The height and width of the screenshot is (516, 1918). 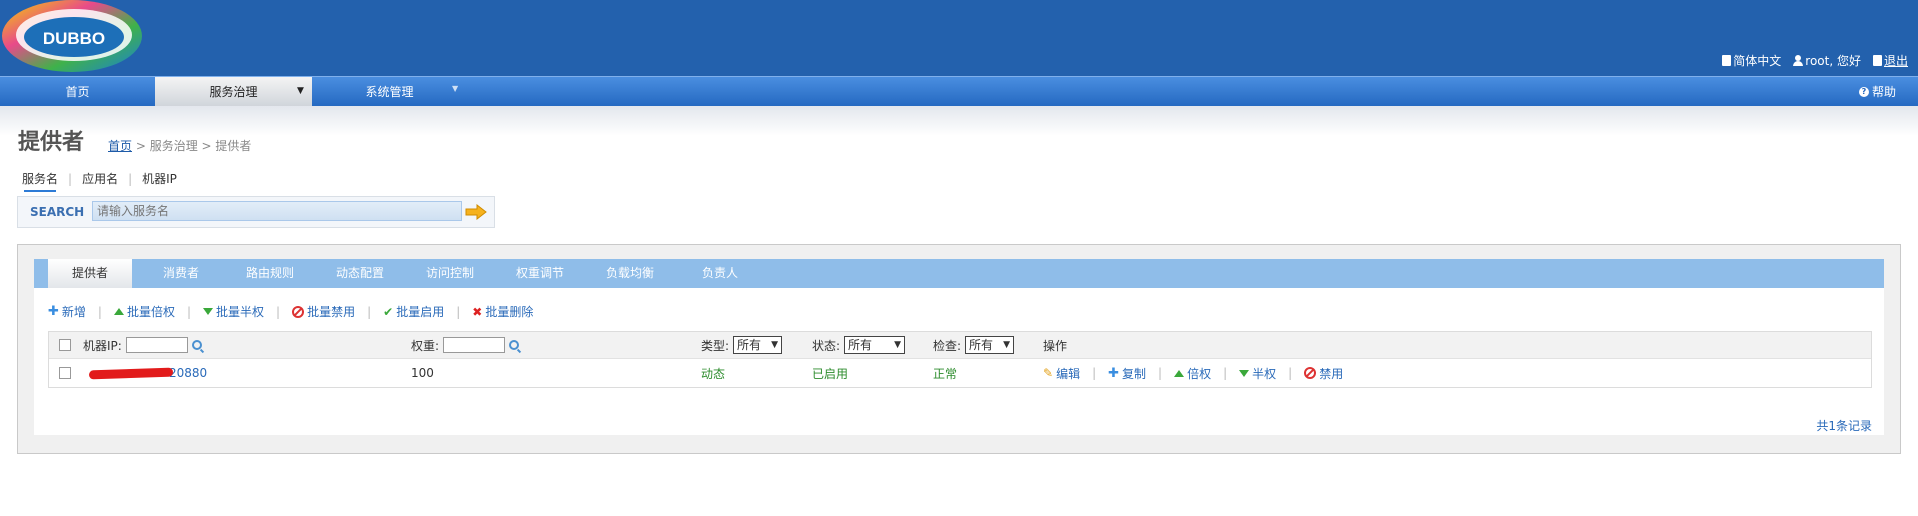 I want to click on logout-icon, so click(x=1877, y=60).